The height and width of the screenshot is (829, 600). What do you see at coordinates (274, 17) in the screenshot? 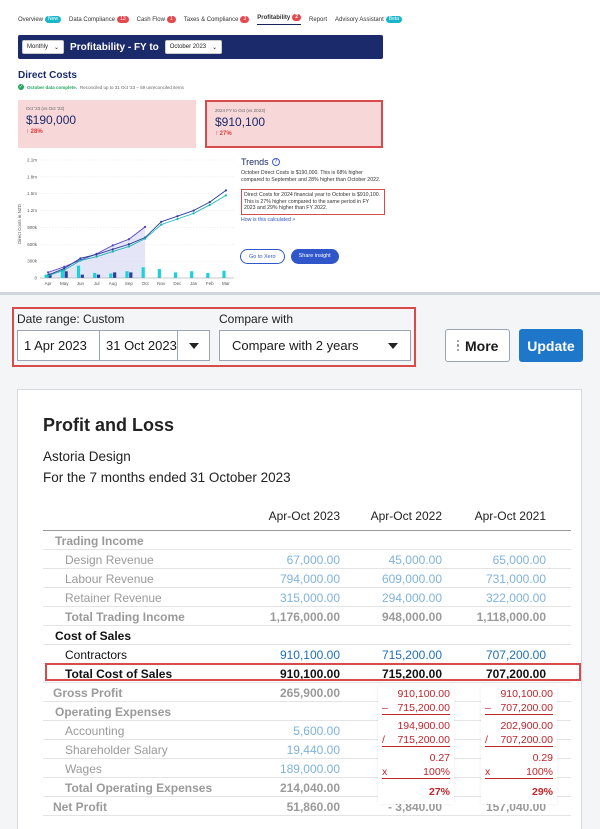
I see `tab-label: Profitability` at bounding box center [274, 17].